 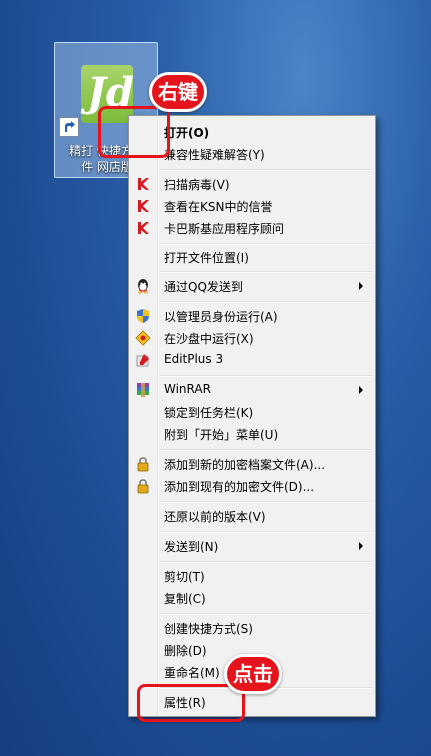 What do you see at coordinates (252, 184) in the screenshot?
I see `menu-item-scan-virus: 扫描病毒(V)` at bounding box center [252, 184].